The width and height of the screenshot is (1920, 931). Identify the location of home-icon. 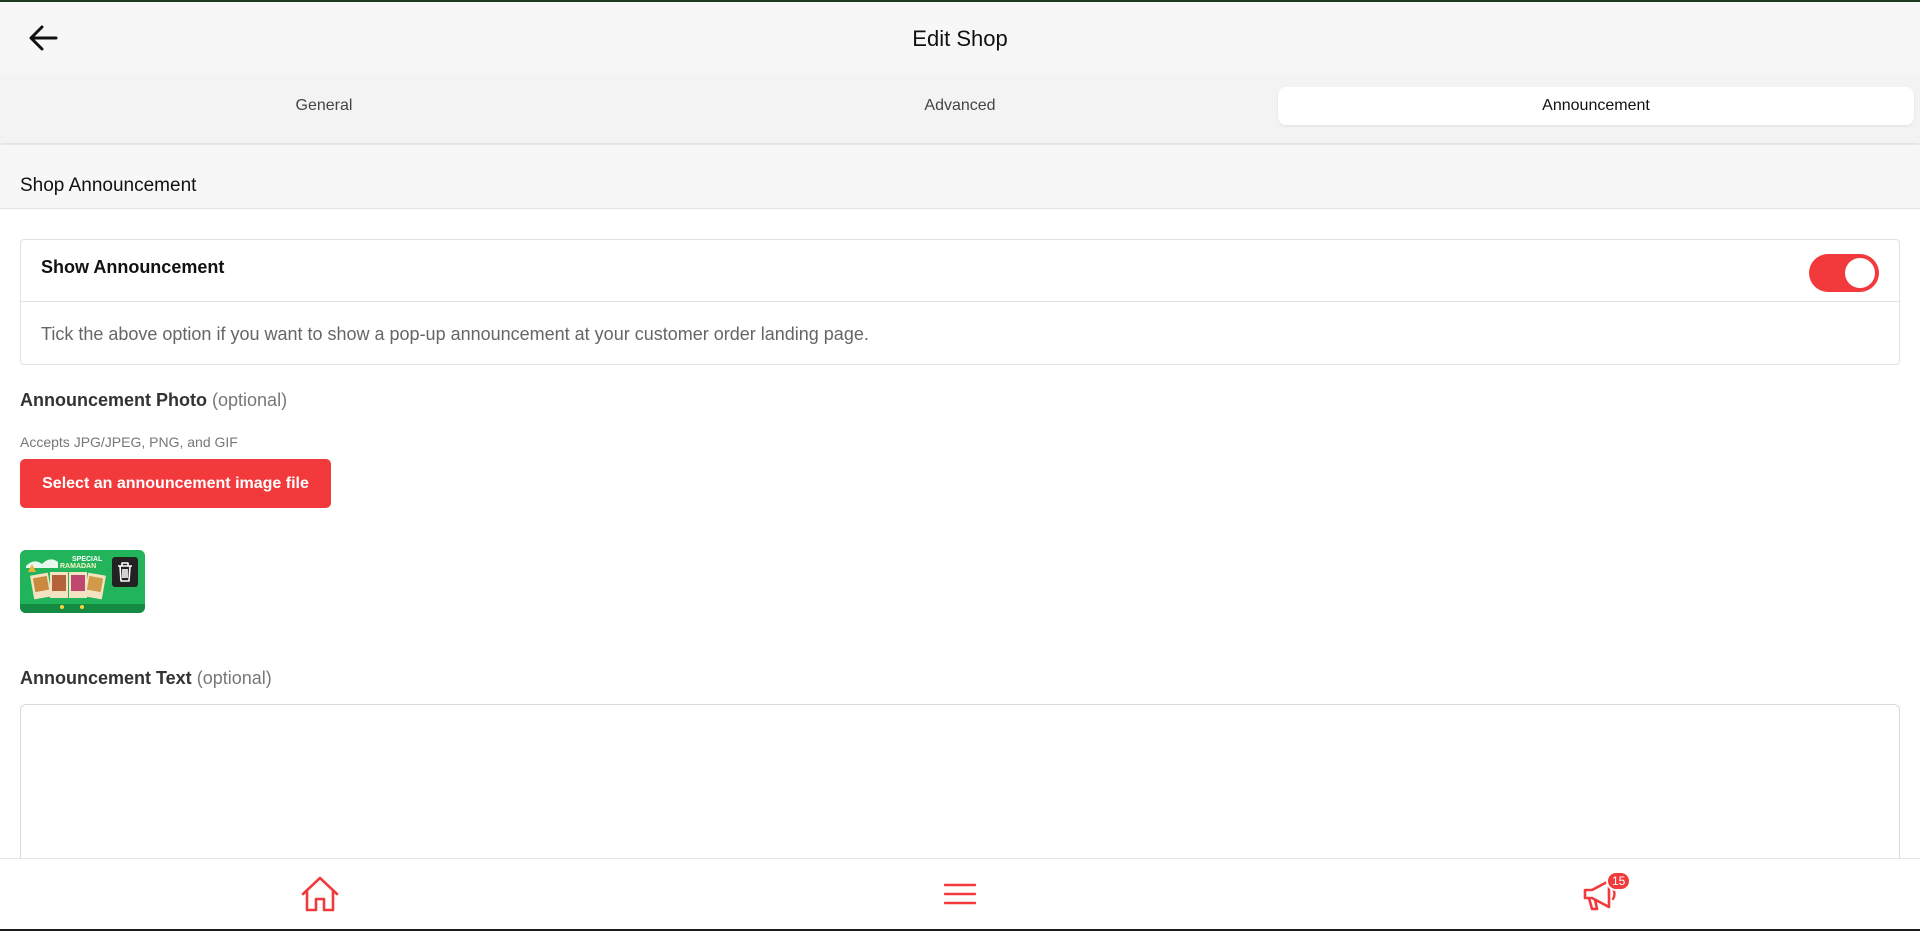
(320, 894).